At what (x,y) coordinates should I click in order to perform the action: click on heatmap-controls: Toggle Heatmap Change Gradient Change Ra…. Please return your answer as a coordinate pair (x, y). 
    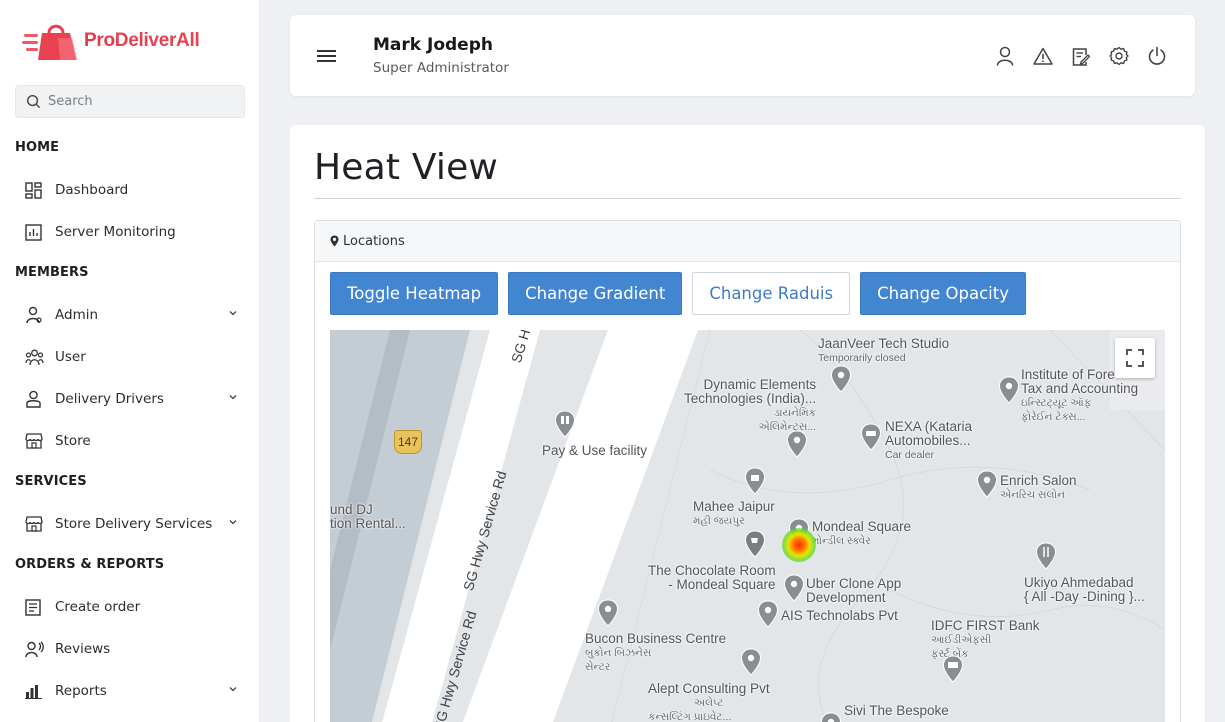
    Looking at the image, I should click on (678, 293).